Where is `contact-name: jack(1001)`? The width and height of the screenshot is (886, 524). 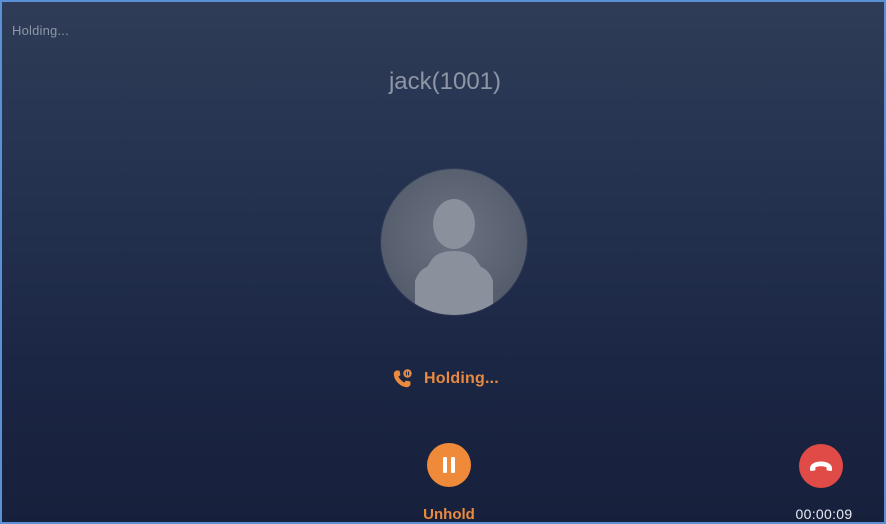 contact-name: jack(1001) is located at coordinates (445, 81).